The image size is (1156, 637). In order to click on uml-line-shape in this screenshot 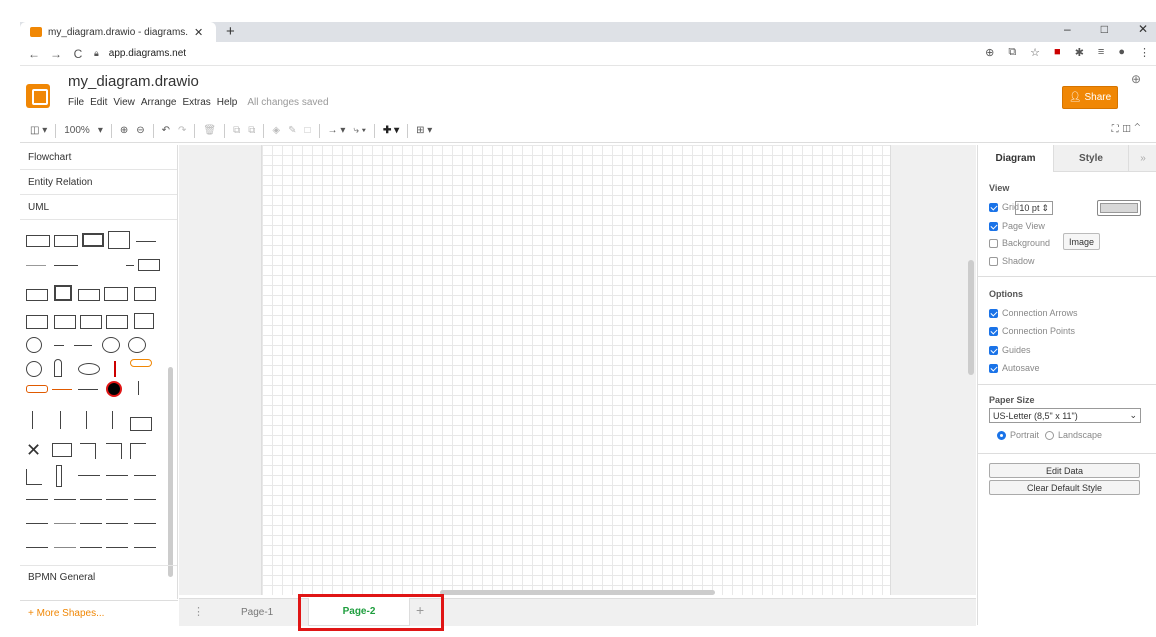, I will do `click(88, 389)`.